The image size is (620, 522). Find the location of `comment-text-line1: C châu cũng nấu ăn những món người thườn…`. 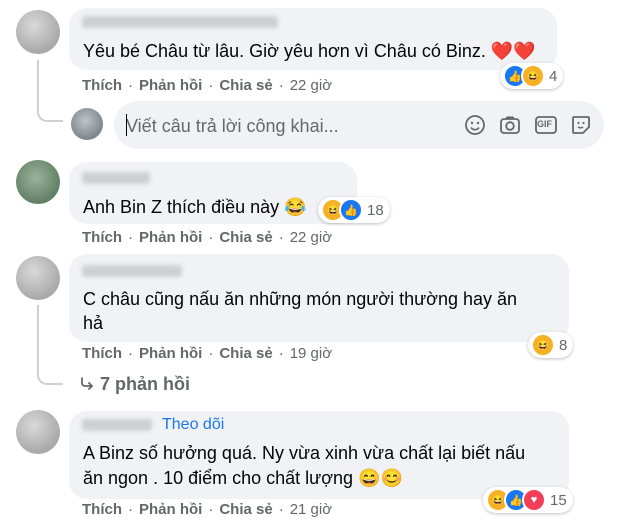

comment-text-line1: C châu cũng nấu ăn những món người thườn… is located at coordinates (300, 299).